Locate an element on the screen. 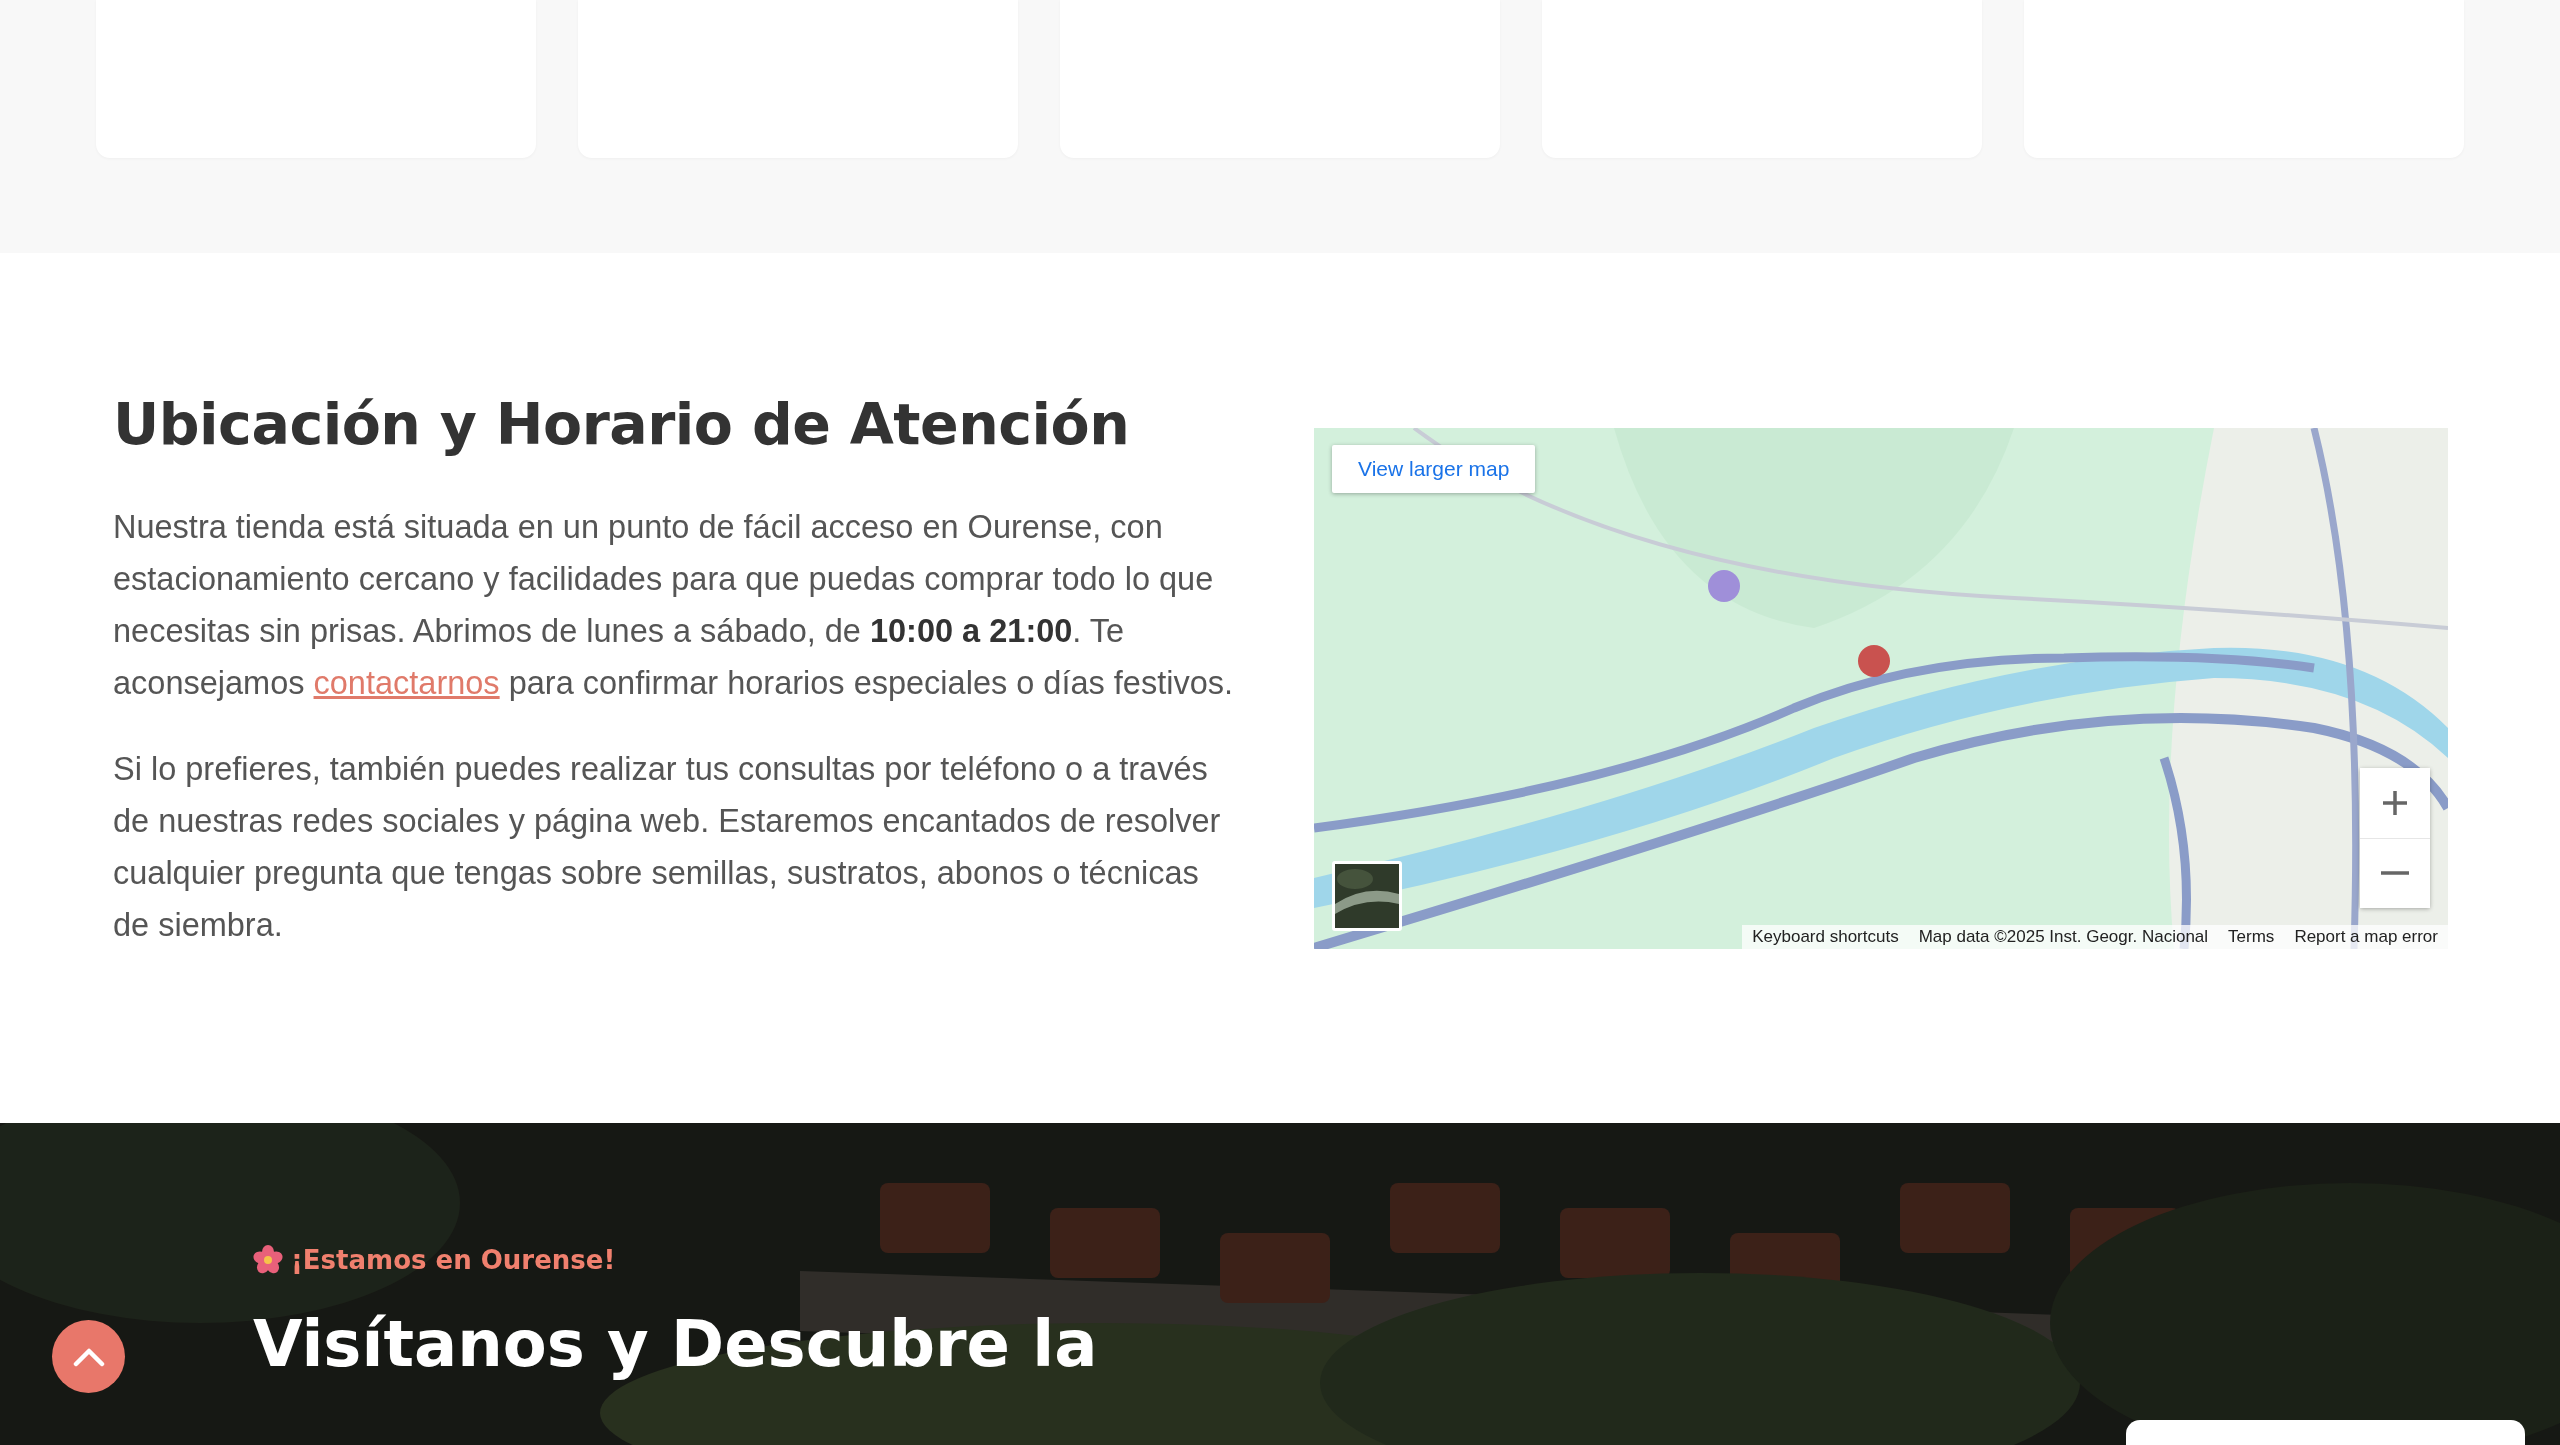  flower-icon is located at coordinates (268, 1260).